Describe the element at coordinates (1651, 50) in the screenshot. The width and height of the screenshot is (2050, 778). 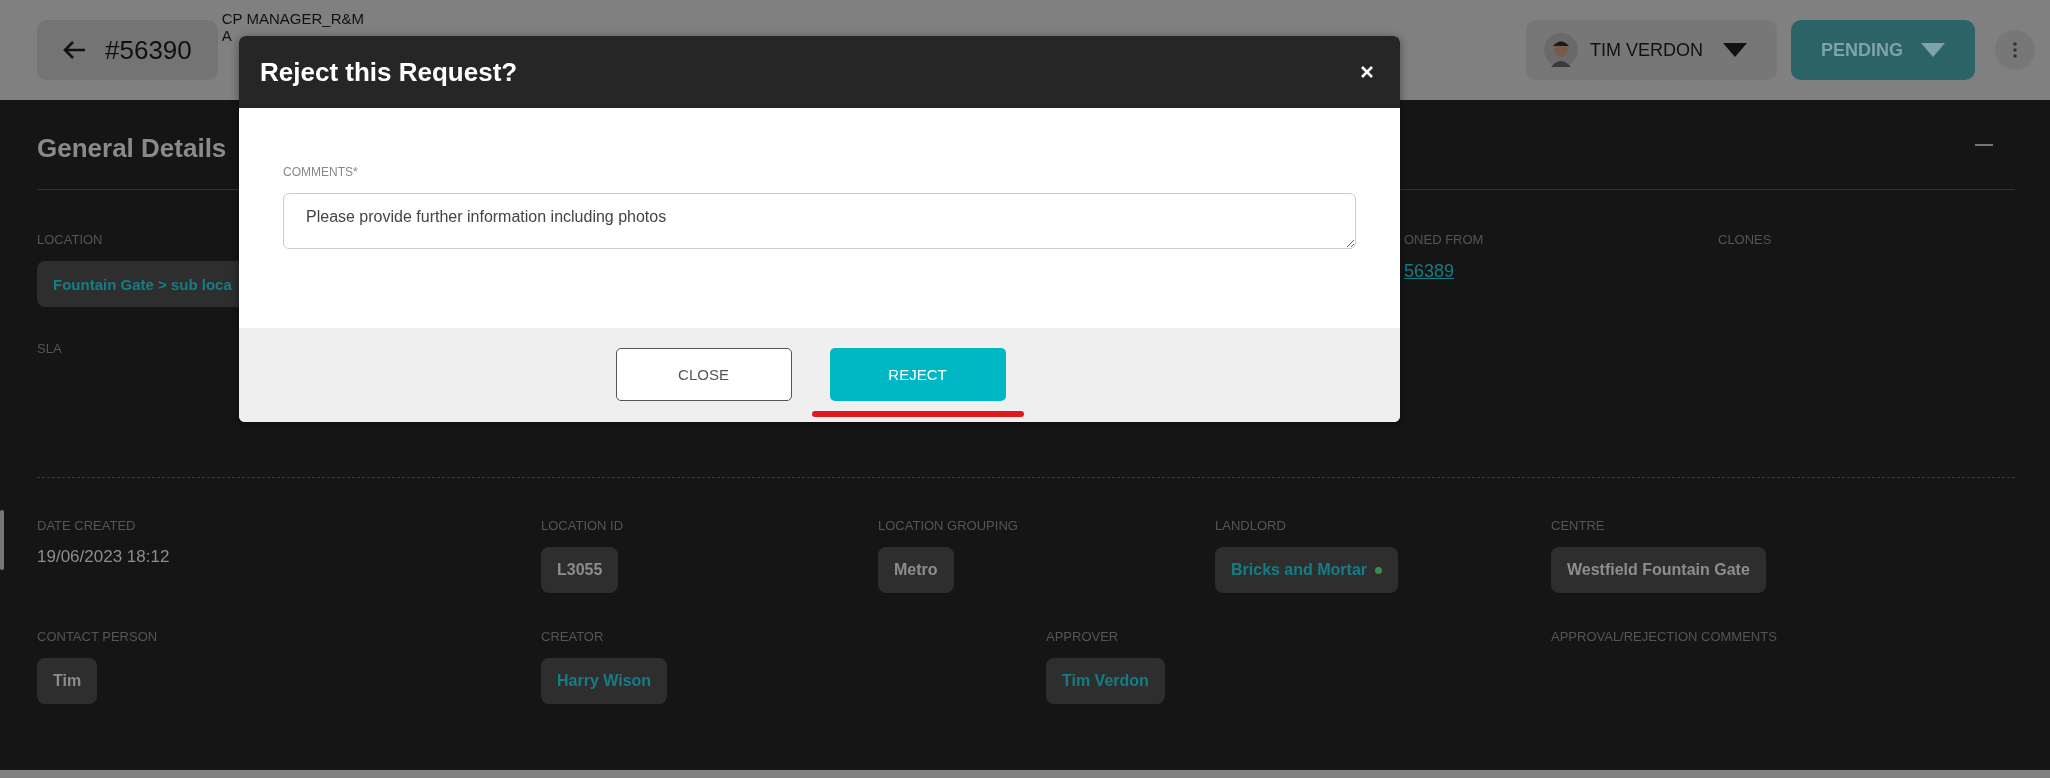
I see `user-dropdown: TIM VERDON` at that location.